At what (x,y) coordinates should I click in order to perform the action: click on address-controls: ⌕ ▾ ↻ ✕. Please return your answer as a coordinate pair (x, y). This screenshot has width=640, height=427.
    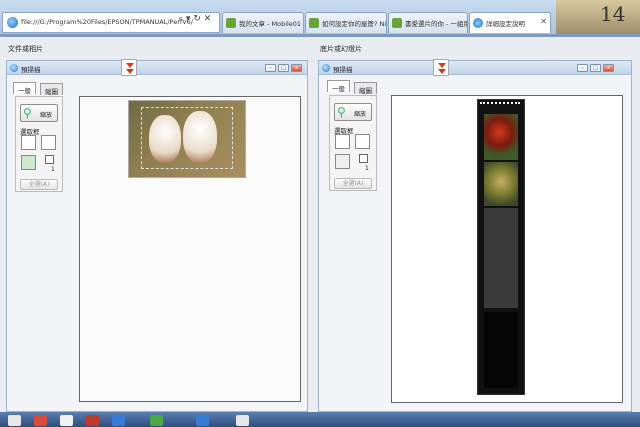
    Looking at the image, I should click on (194, 19).